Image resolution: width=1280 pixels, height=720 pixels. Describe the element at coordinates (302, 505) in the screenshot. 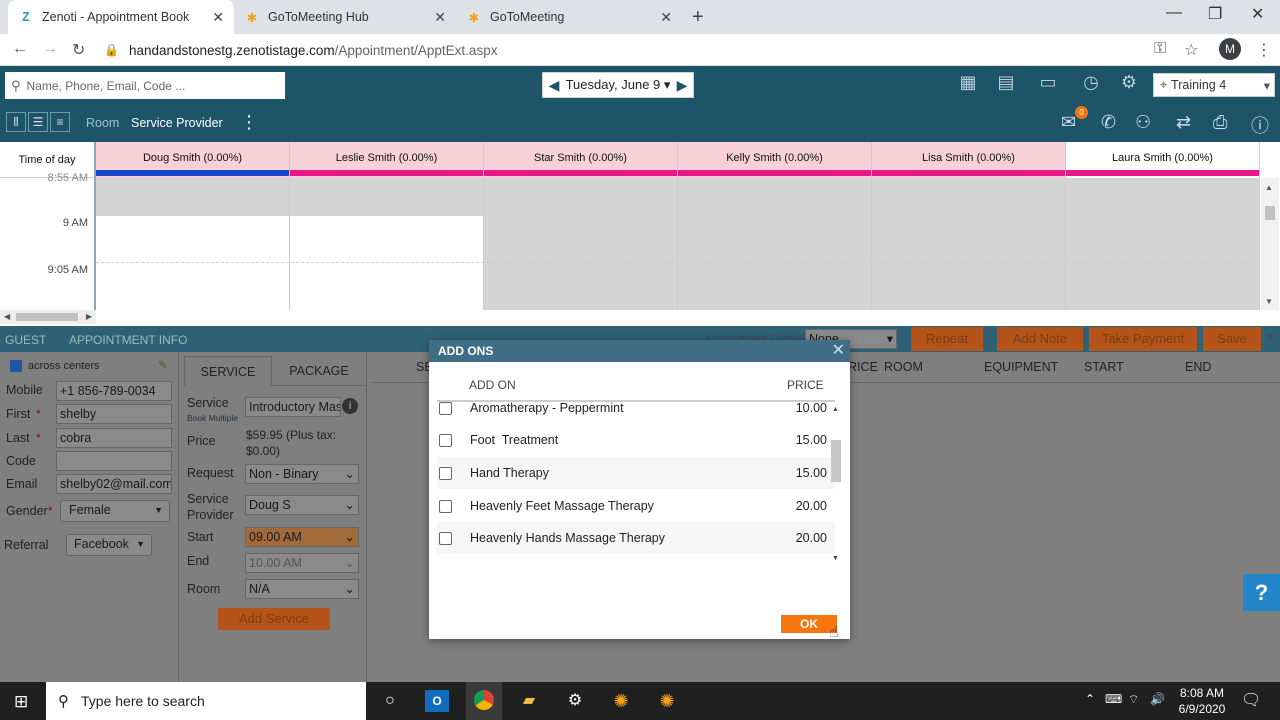

I see `provider-select: Doug S ⌄` at that location.